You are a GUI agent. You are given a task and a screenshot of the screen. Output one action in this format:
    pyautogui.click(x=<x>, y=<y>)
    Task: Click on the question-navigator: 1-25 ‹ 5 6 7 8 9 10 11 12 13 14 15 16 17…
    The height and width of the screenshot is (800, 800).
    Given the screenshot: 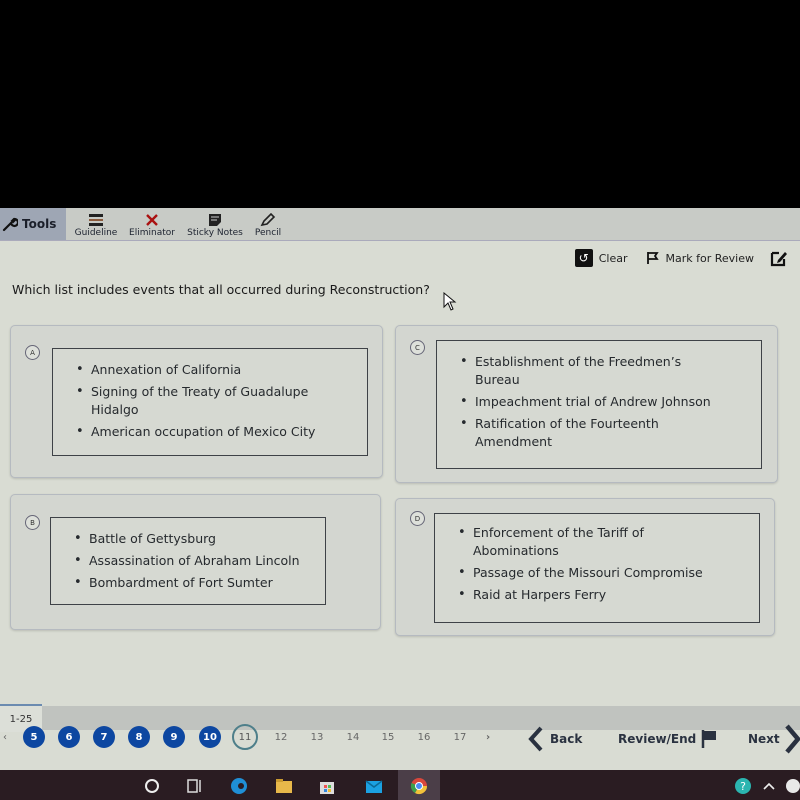 What is the action you would take?
    pyautogui.click(x=400, y=735)
    